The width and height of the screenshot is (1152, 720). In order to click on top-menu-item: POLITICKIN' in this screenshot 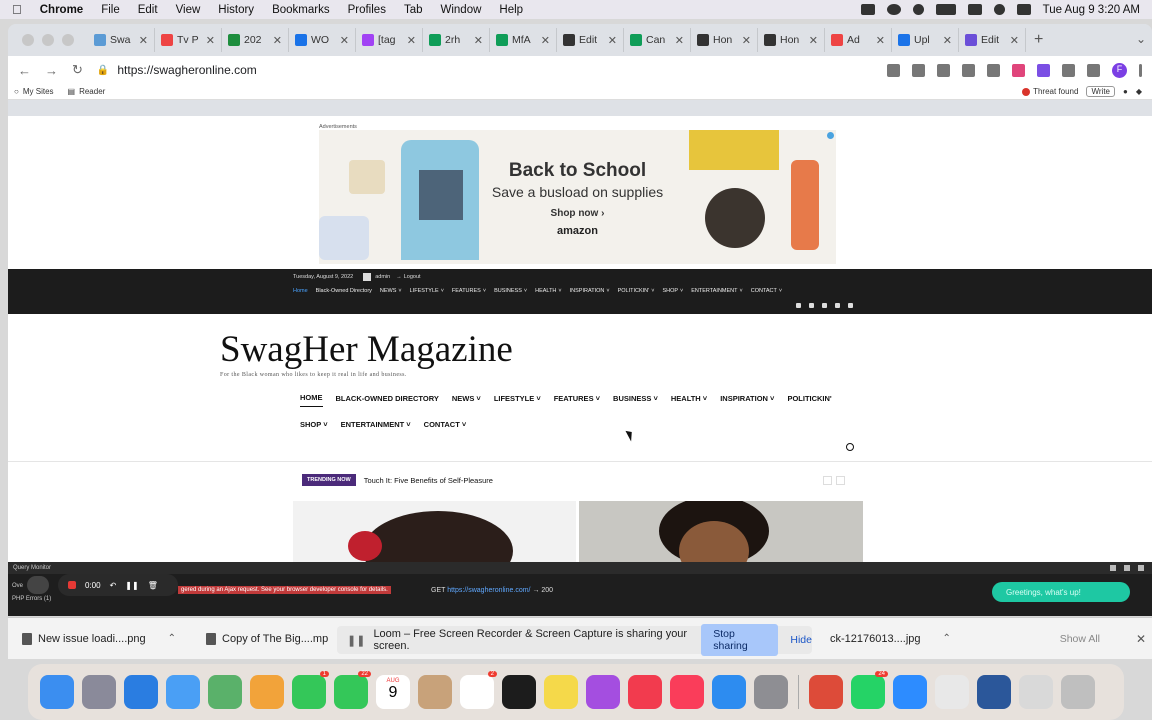, I will do `click(634, 291)`.